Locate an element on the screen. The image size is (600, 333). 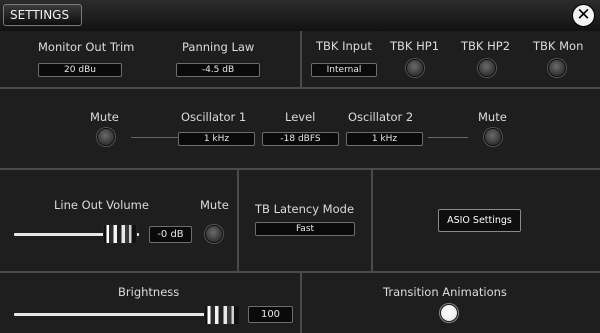
tbk-hp1-toggle is located at coordinates (415, 68).